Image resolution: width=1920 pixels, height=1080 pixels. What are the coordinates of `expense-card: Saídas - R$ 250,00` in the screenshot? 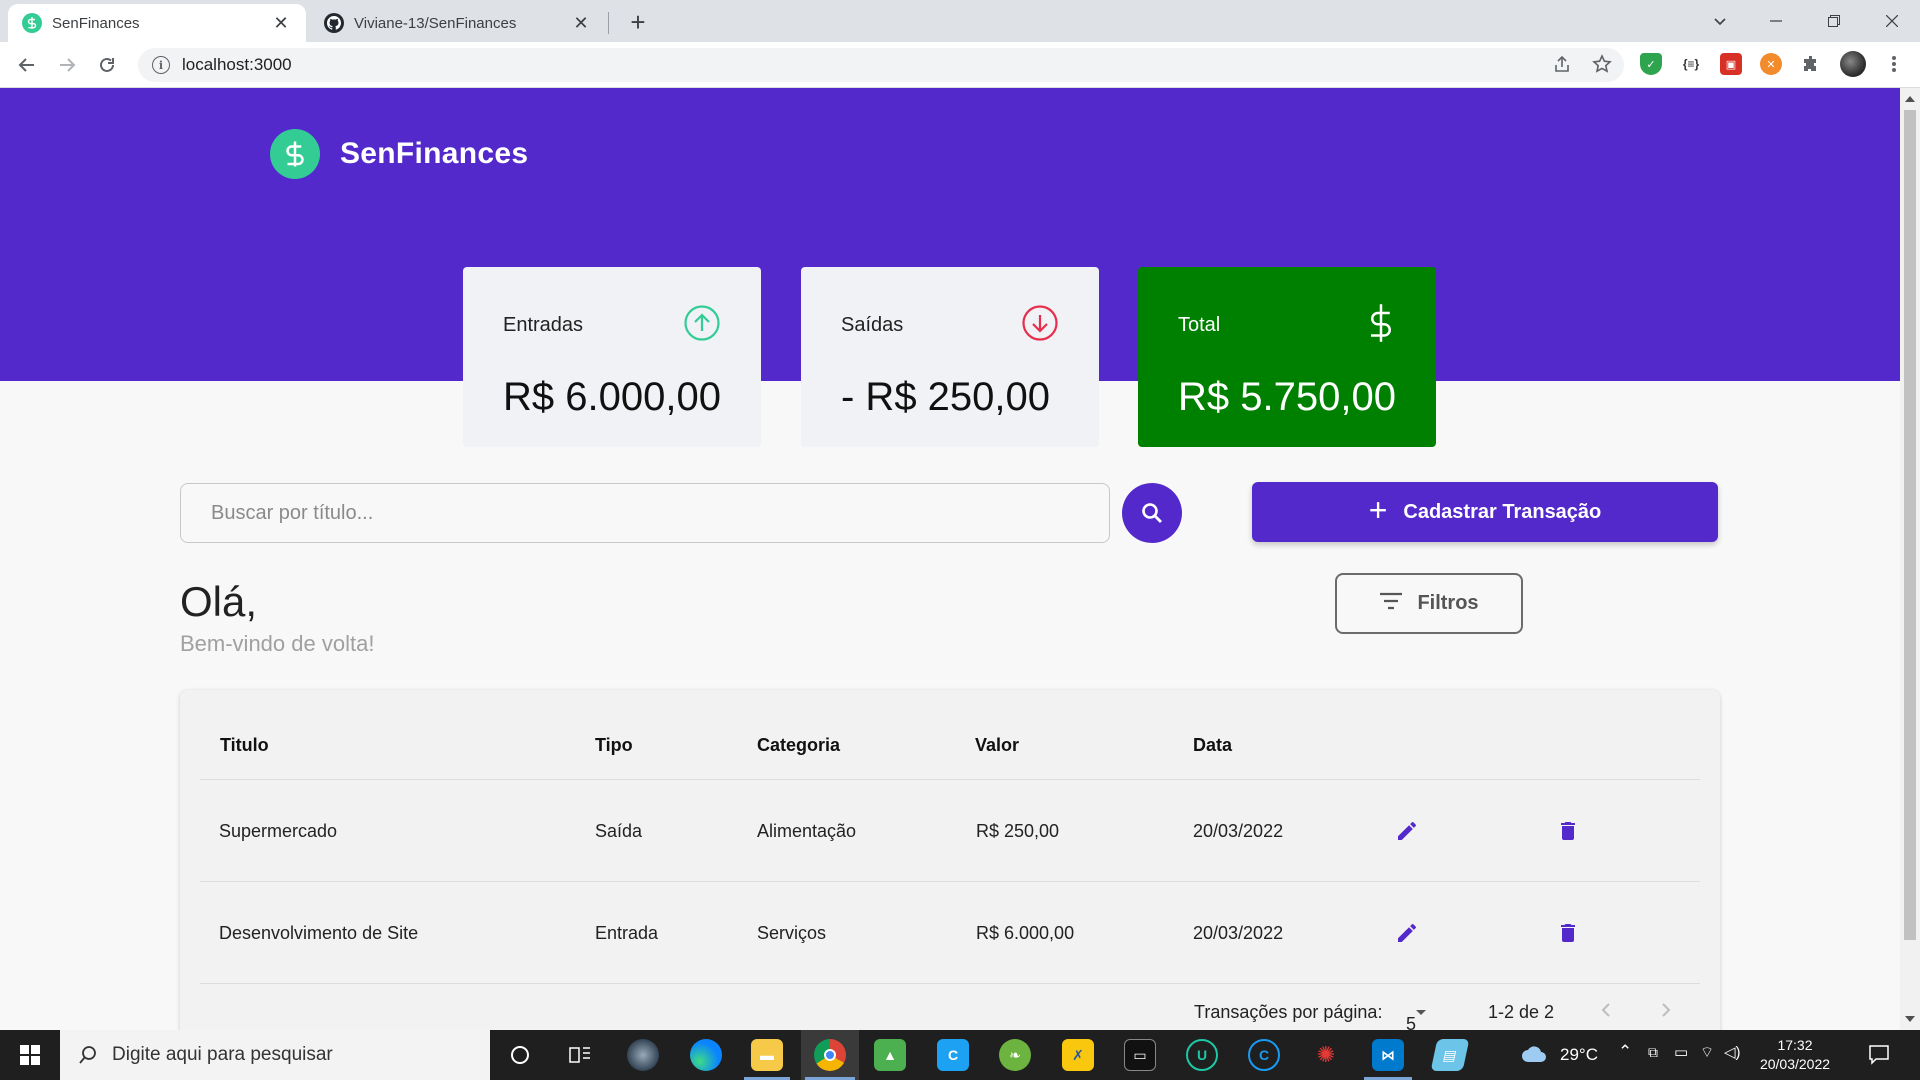 It's located at (950, 357).